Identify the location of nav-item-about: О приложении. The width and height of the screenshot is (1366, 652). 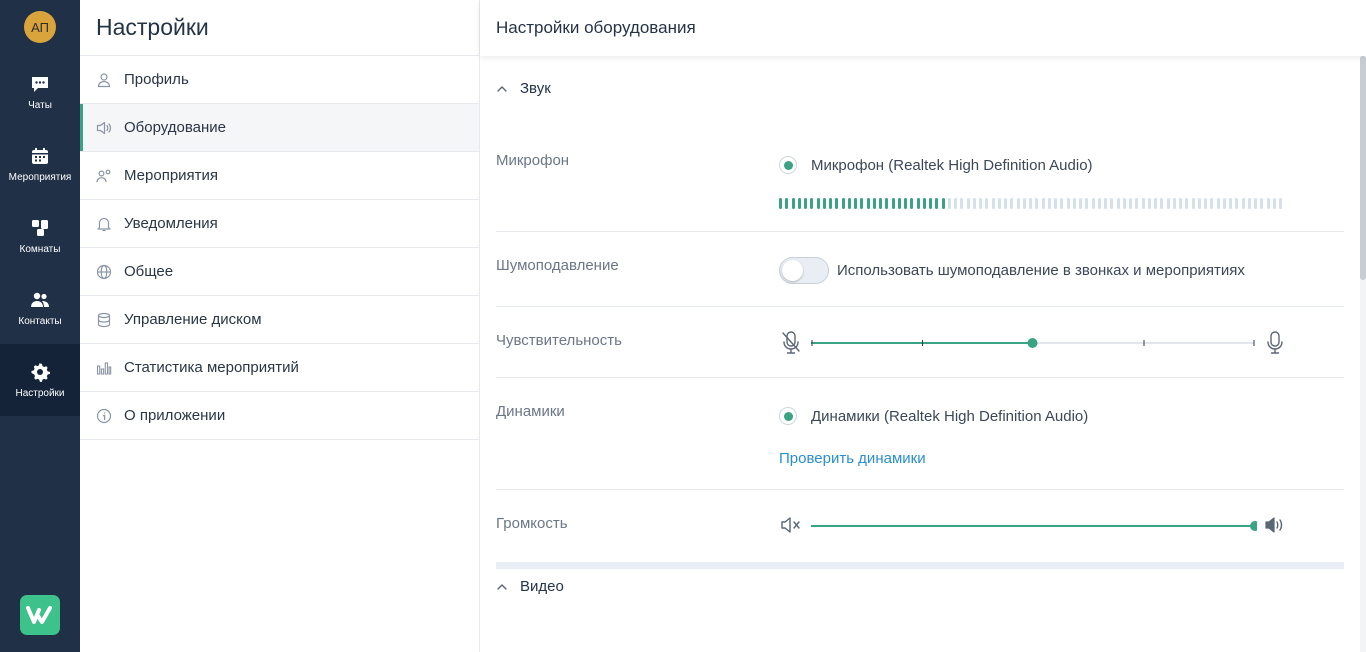
(279, 416).